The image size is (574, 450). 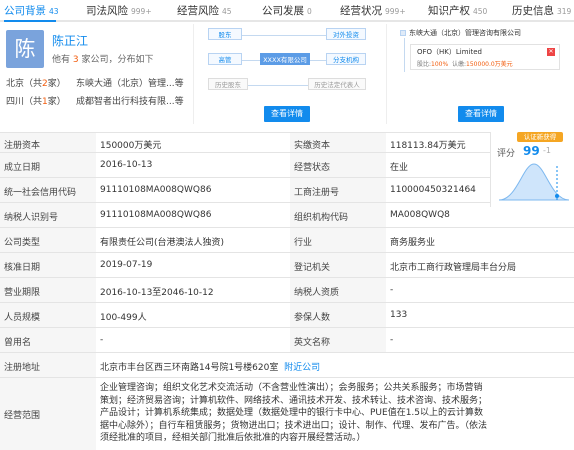 What do you see at coordinates (119, 11) in the screenshot?
I see `tab-judicial-risk: 司法风险 999+` at bounding box center [119, 11].